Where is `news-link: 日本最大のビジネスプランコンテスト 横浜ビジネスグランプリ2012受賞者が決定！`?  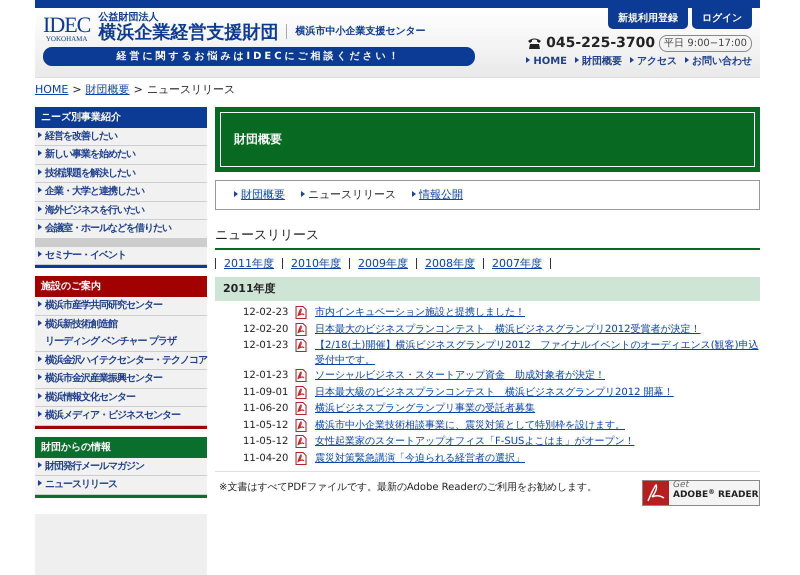 news-link: 日本最大のビジネスプランコンテスト 横浜ビジネスグランプリ2012受賞者が決定！ is located at coordinates (507, 329).